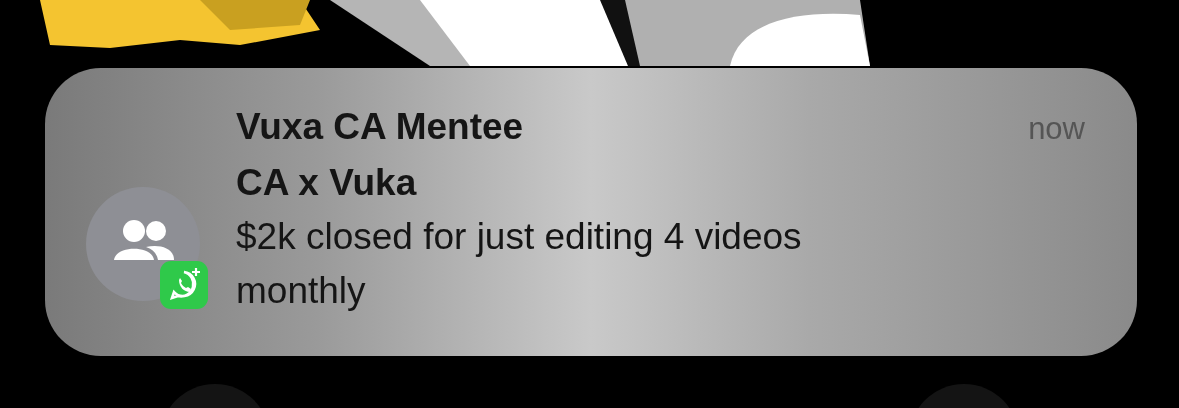  What do you see at coordinates (380, 127) in the screenshot?
I see `sender-name: Vuxa CA Mentee` at bounding box center [380, 127].